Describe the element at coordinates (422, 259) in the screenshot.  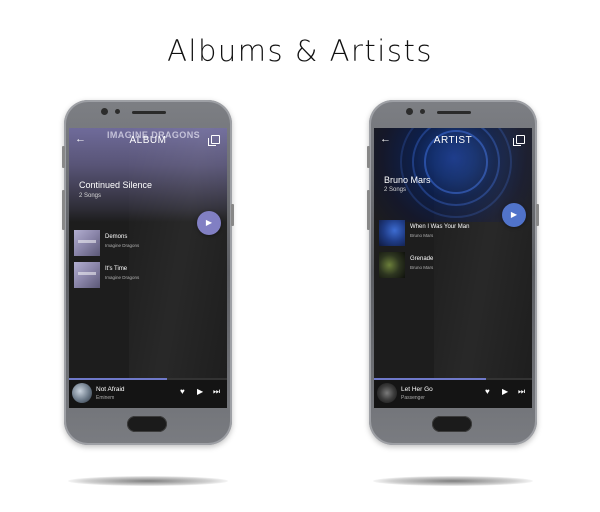
I see `song-title: Grenade` at that location.